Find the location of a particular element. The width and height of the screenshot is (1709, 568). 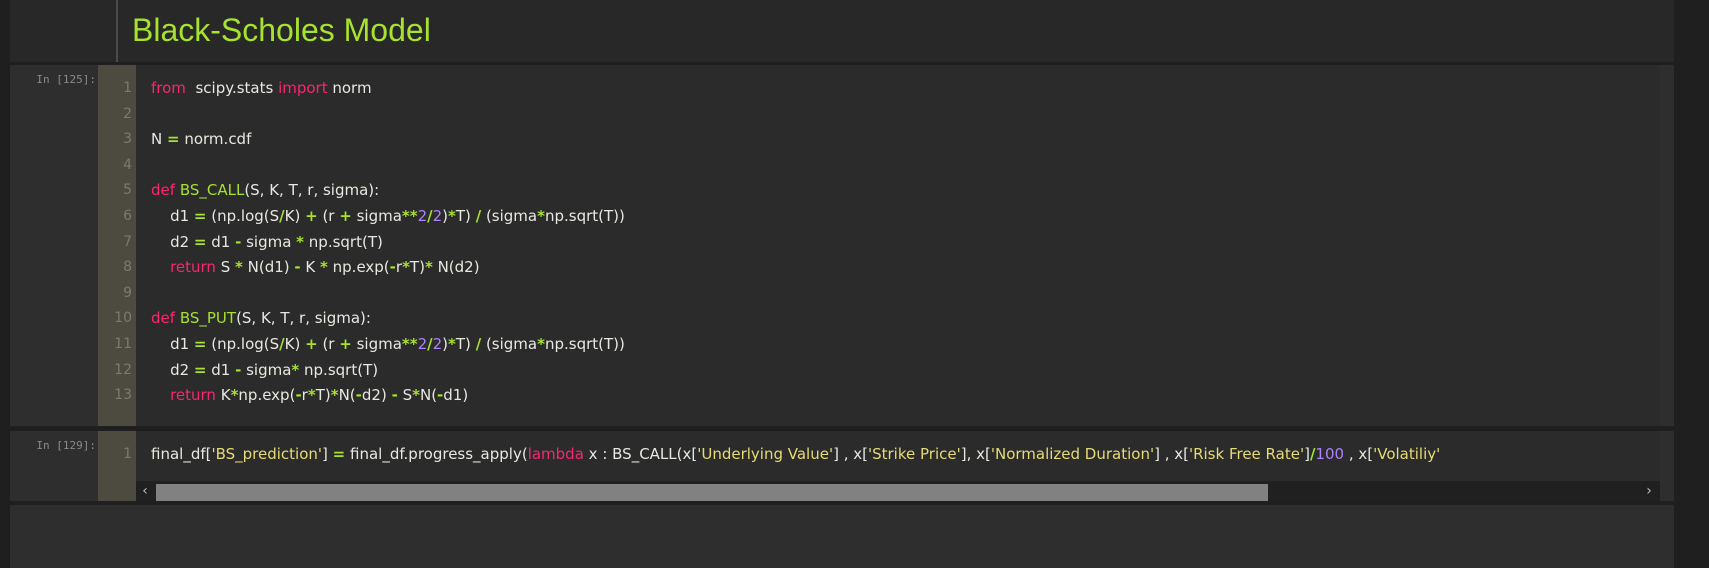

line-number: 9 is located at coordinates (127, 292).